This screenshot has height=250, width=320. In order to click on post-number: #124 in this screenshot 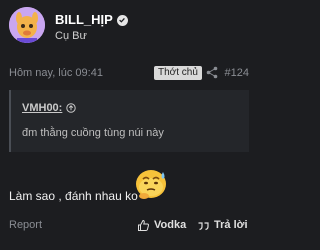, I will do `click(237, 73)`.